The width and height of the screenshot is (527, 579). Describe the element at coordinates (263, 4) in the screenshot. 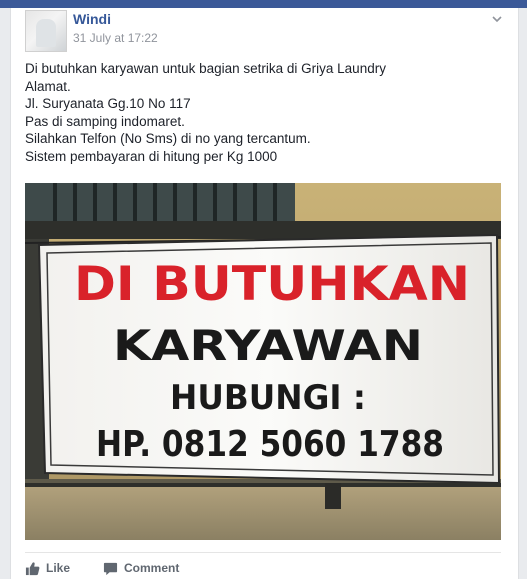

I see `top-navigation-bar` at that location.